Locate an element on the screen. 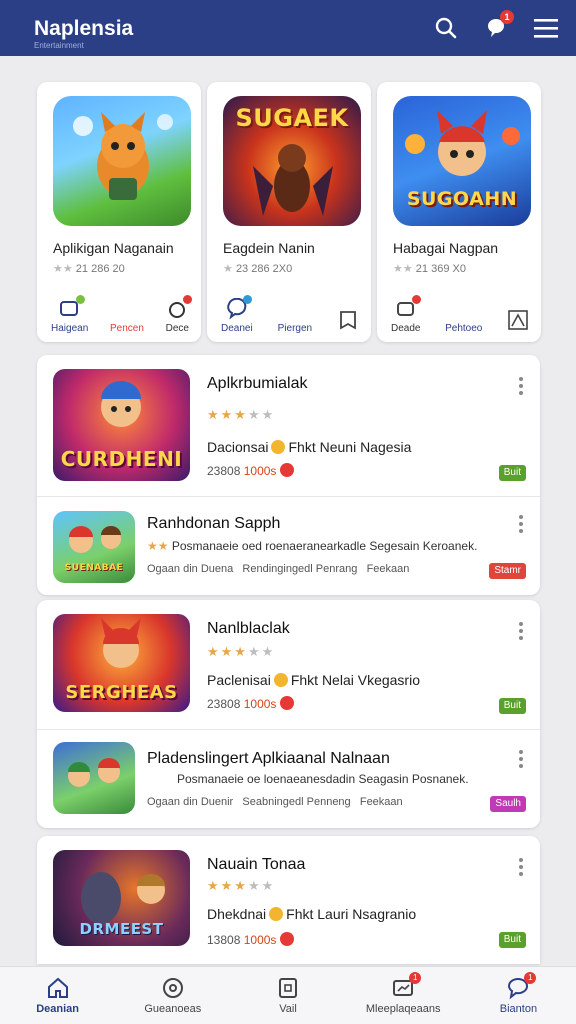  nav-item-profile: 1 Bianton is located at coordinates (518, 995).